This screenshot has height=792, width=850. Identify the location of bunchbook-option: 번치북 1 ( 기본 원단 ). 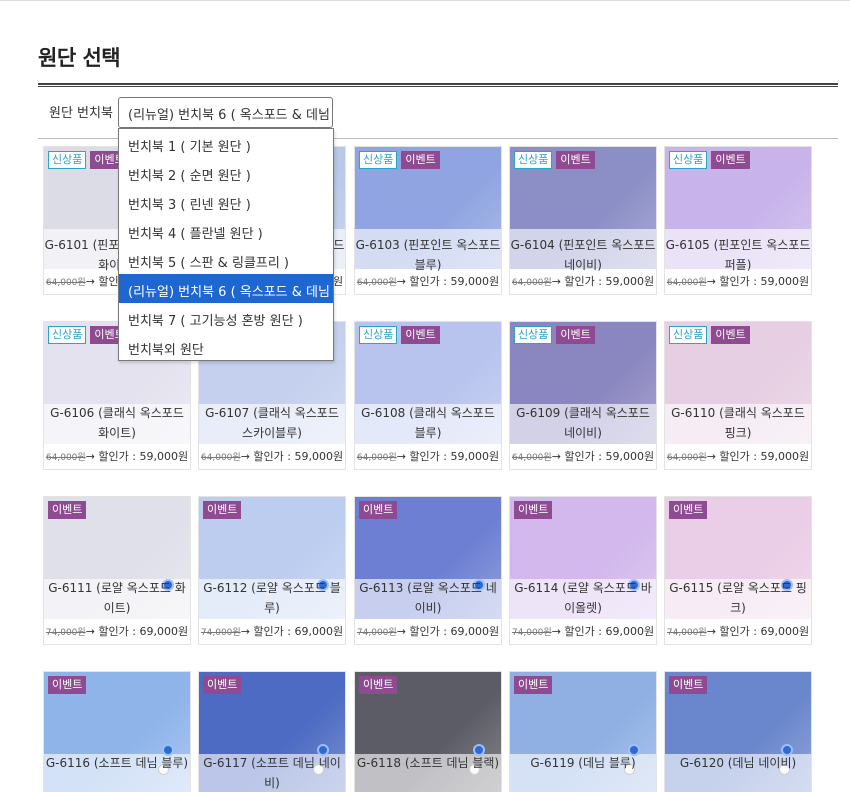
(226, 143).